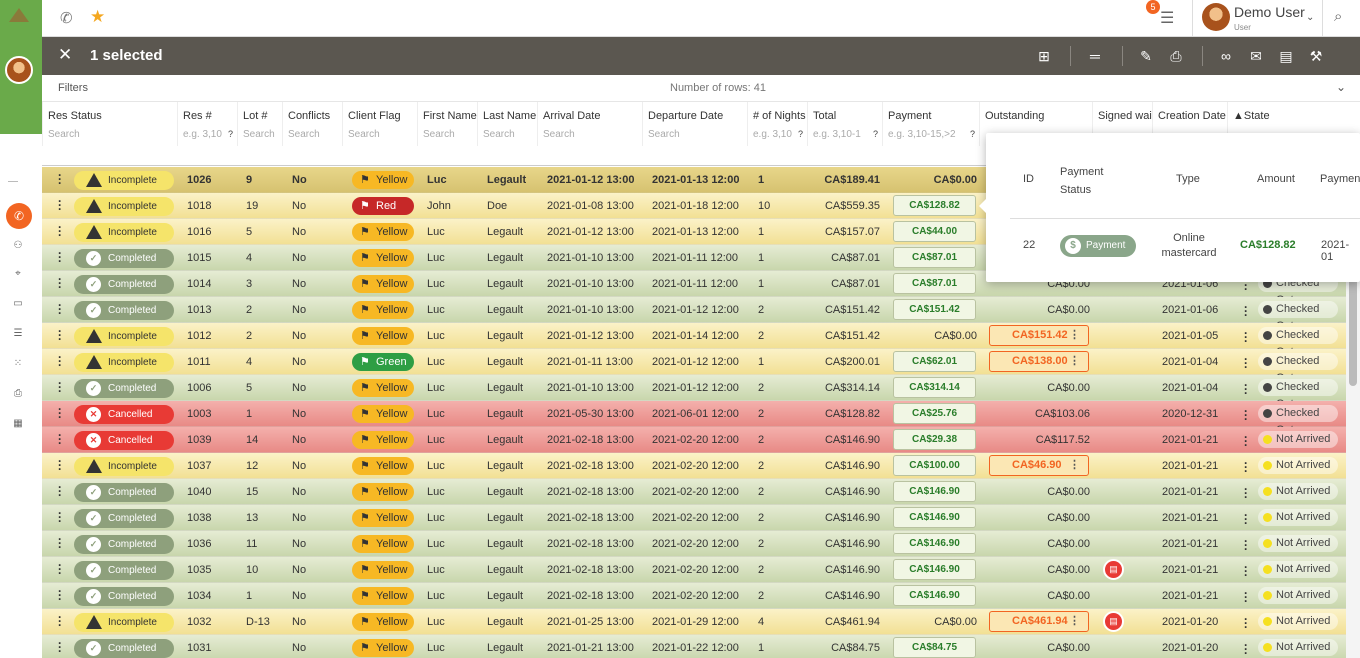 The width and height of the screenshot is (1360, 658). Describe the element at coordinates (509, 116) in the screenshot. I see `column-label: Last Name` at that location.